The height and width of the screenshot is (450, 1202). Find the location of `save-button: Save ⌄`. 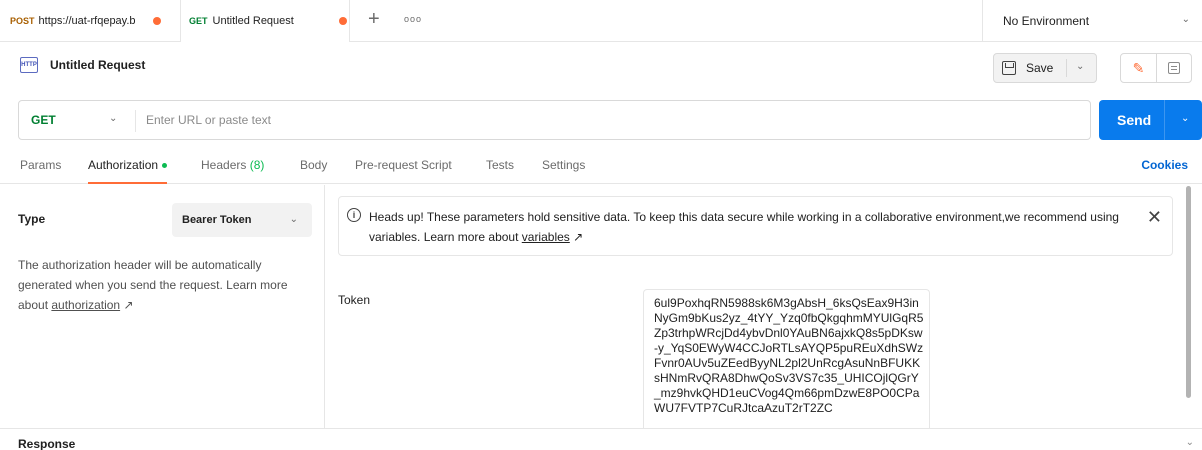

save-button: Save ⌄ is located at coordinates (1045, 68).